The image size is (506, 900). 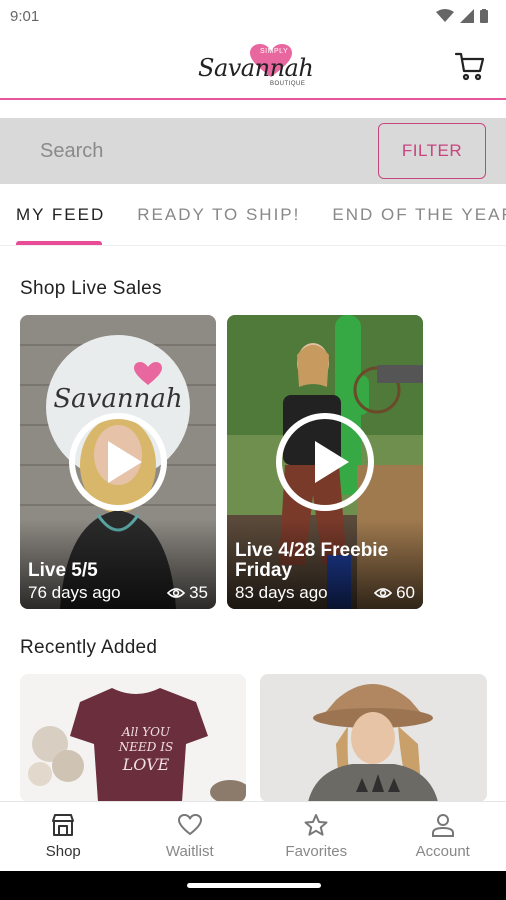 What do you see at coordinates (254, 885) in the screenshot?
I see `home-indicator` at bounding box center [254, 885].